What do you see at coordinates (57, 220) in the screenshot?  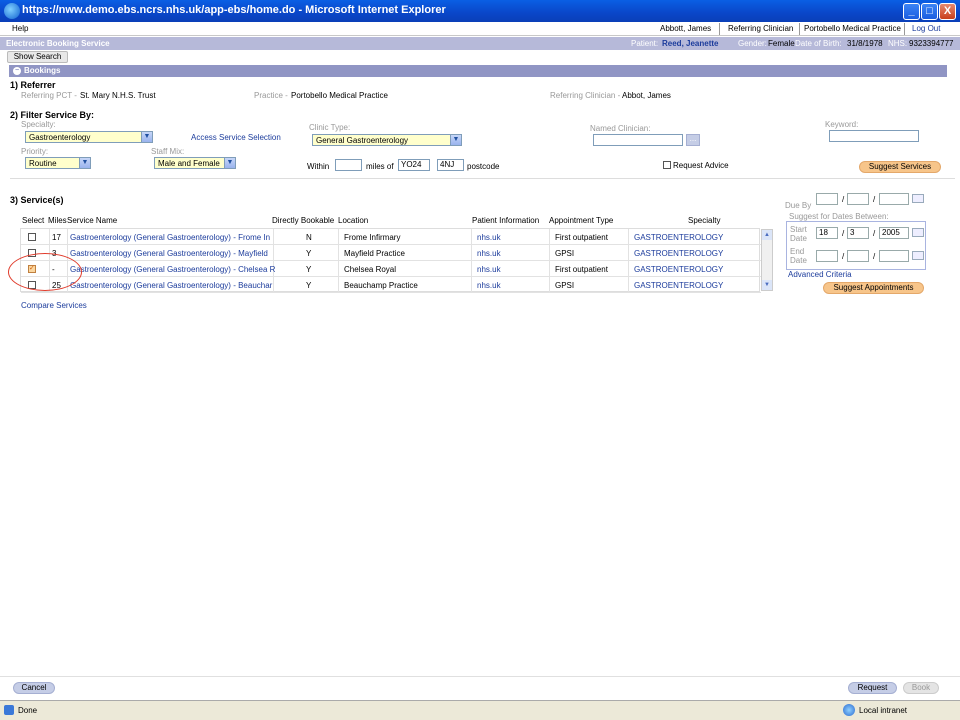 I see `col-miles: Miles` at bounding box center [57, 220].